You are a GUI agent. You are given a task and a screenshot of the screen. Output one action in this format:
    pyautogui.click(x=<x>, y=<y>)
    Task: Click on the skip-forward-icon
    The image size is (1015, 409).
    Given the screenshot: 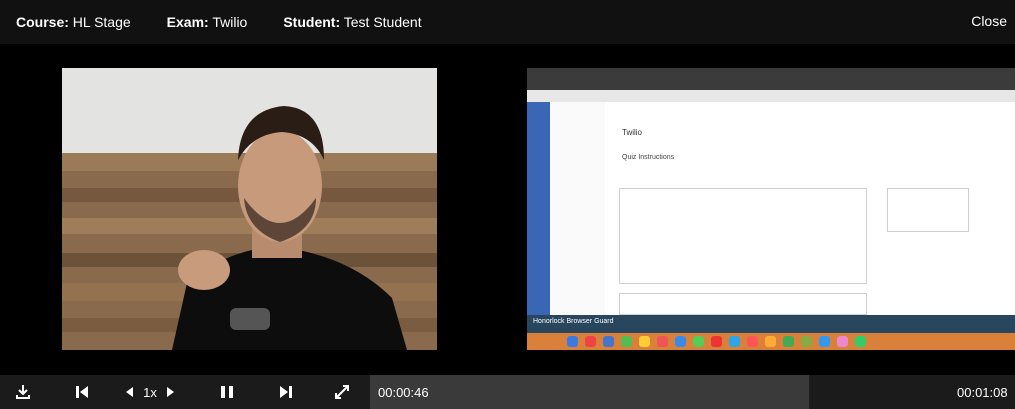 What is the action you would take?
    pyautogui.click(x=286, y=392)
    